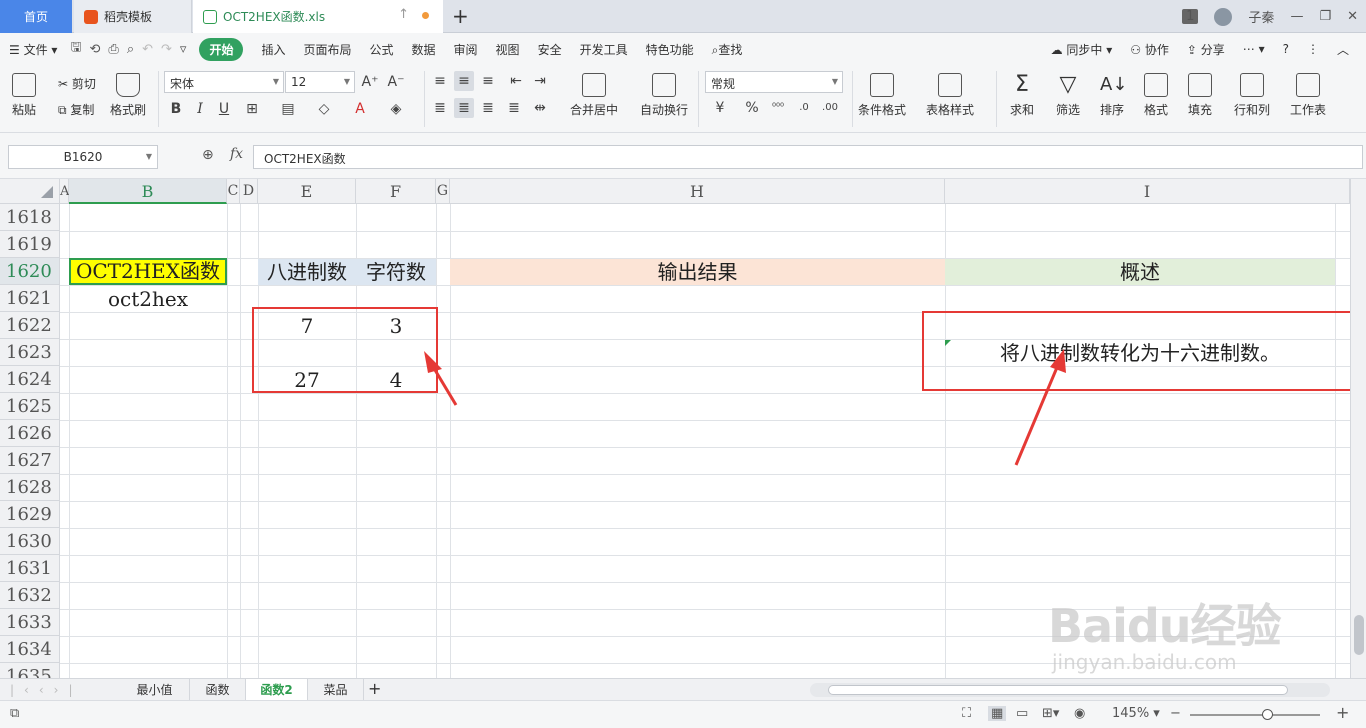 The image size is (1366, 728). What do you see at coordinates (273, 49) in the screenshot?
I see `menu-insert: 插入` at bounding box center [273, 49].